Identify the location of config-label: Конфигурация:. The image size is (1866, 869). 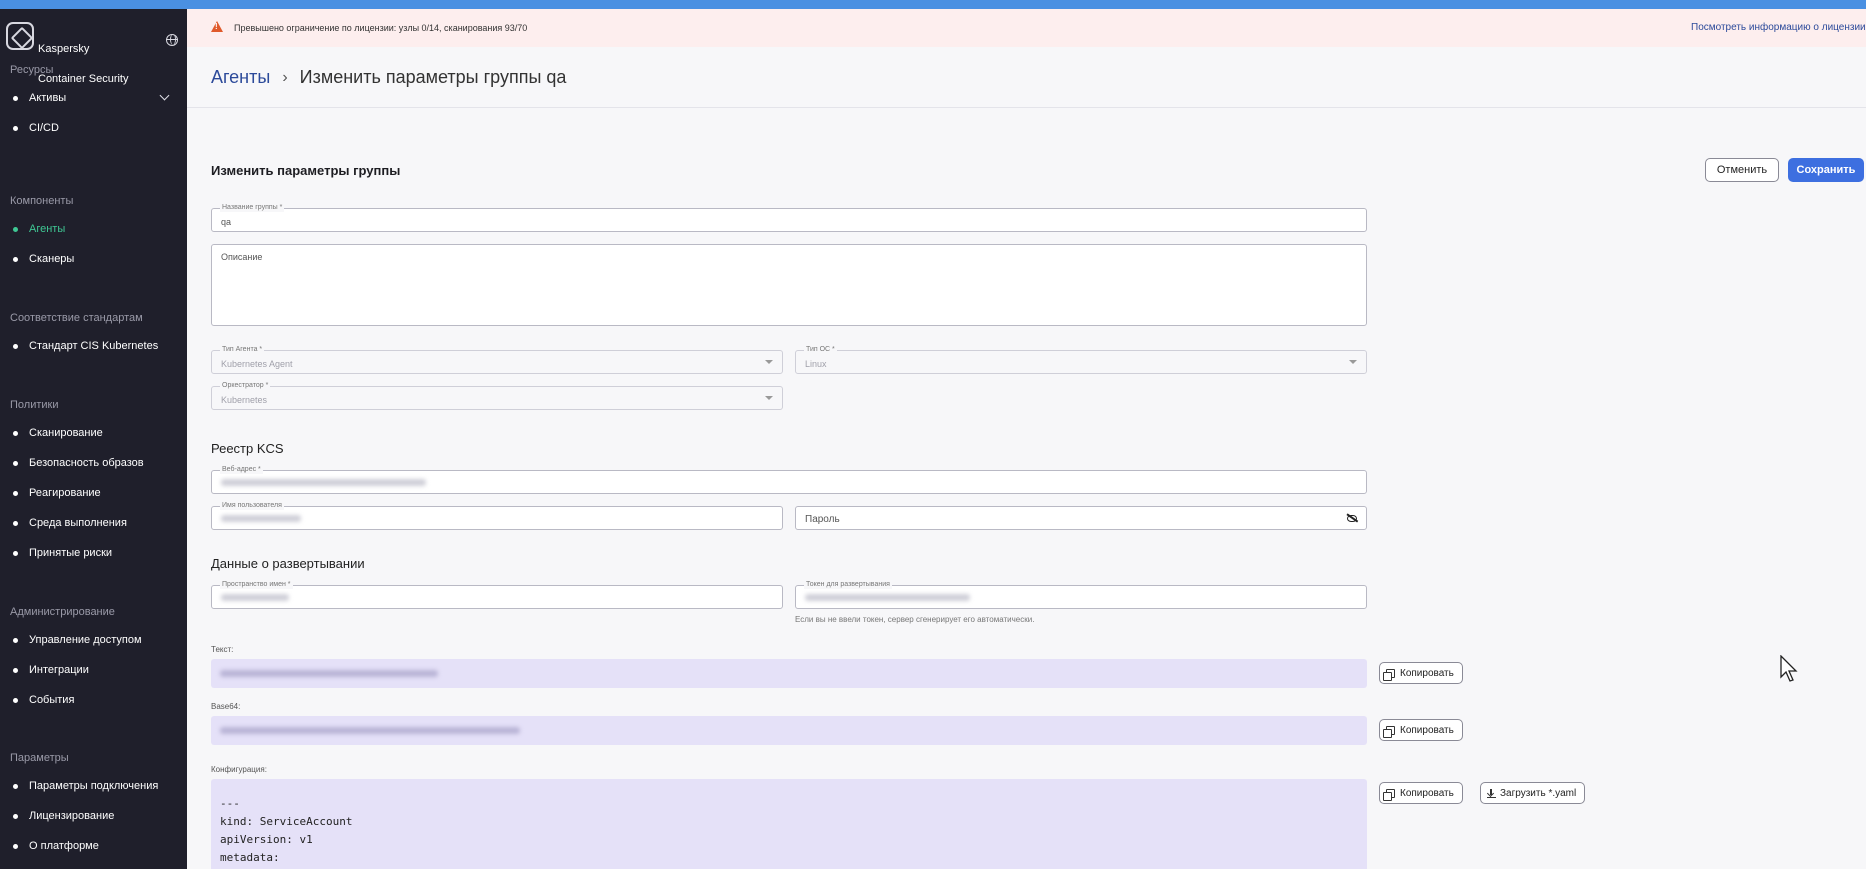
(239, 769).